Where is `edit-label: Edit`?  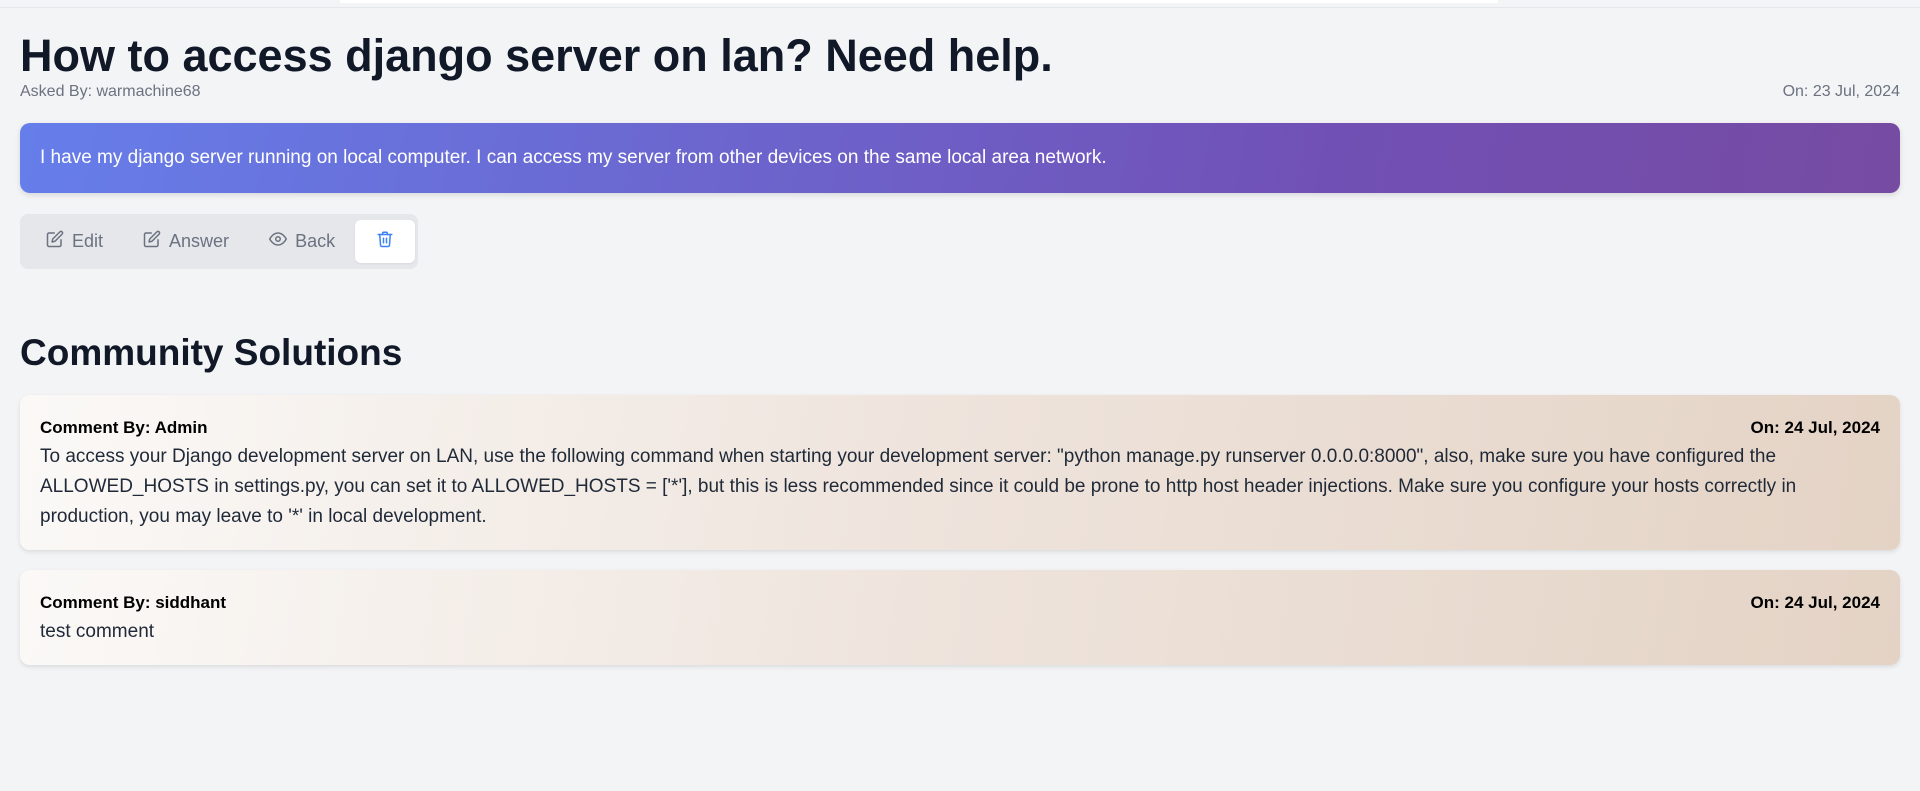
edit-label: Edit is located at coordinates (88, 241).